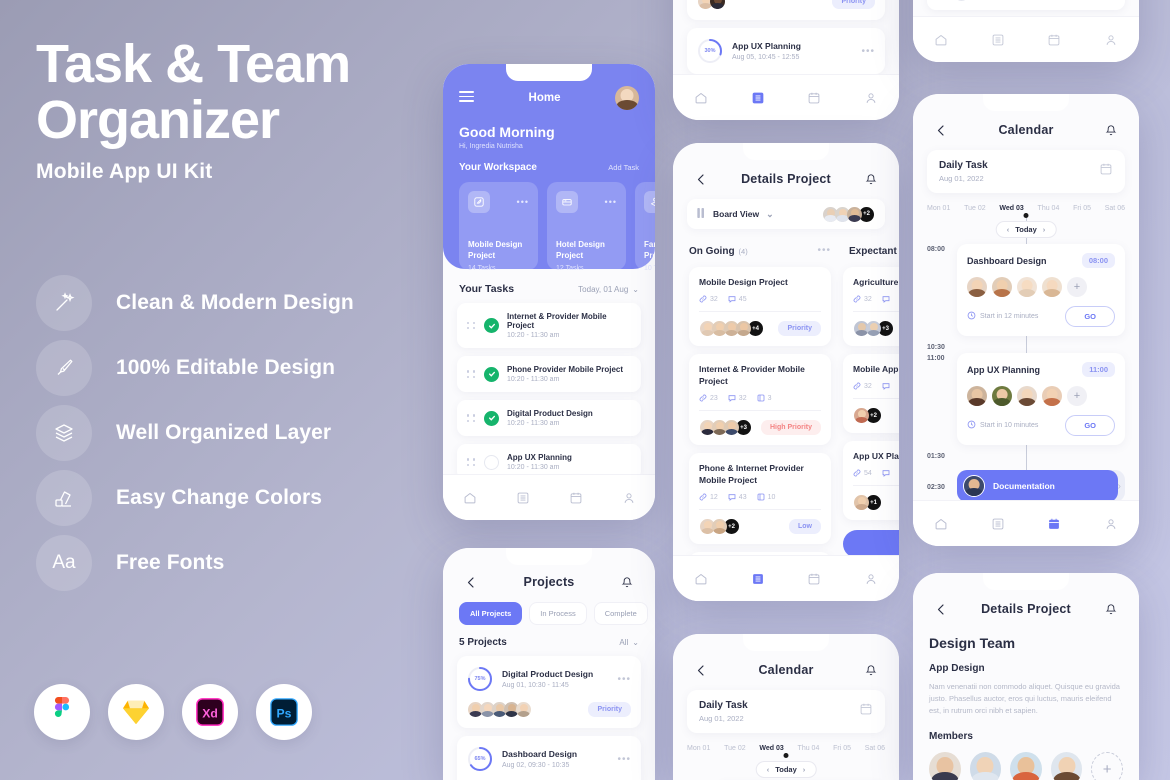 This screenshot has width=1170, height=780. What do you see at coordinates (623, 167) in the screenshot?
I see `add-task-button: Add Task` at bounding box center [623, 167].